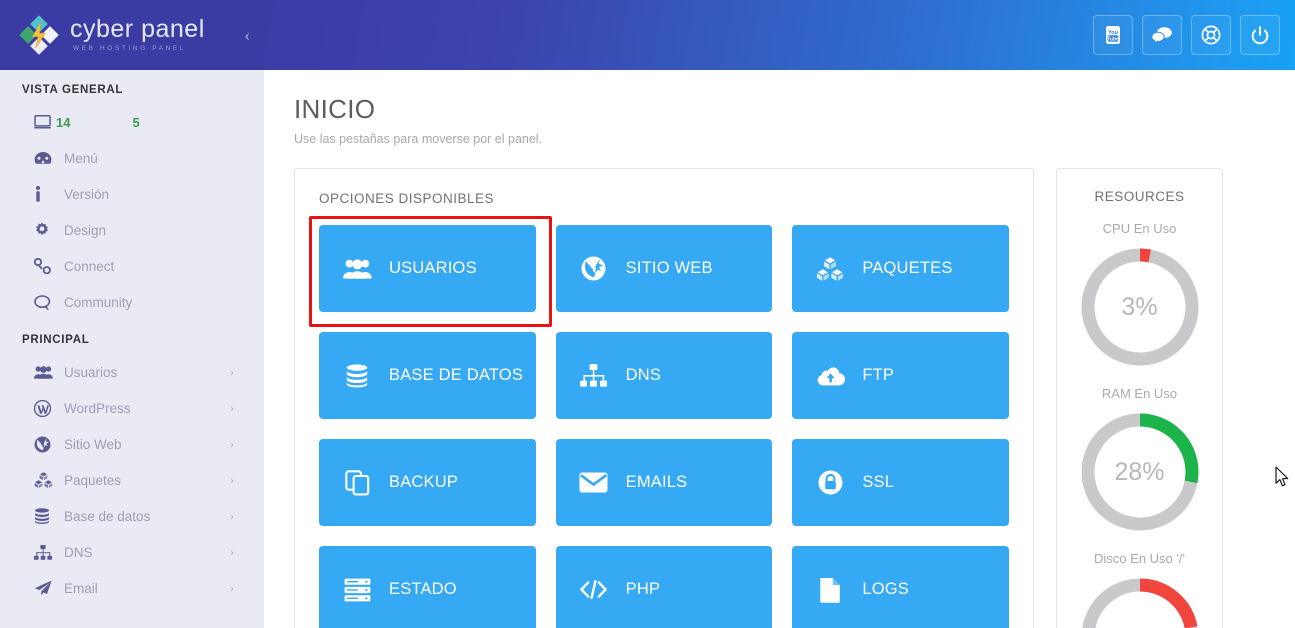 Image resolution: width=1295 pixels, height=628 pixels. I want to click on stat-websites-count: 14, so click(63, 122).